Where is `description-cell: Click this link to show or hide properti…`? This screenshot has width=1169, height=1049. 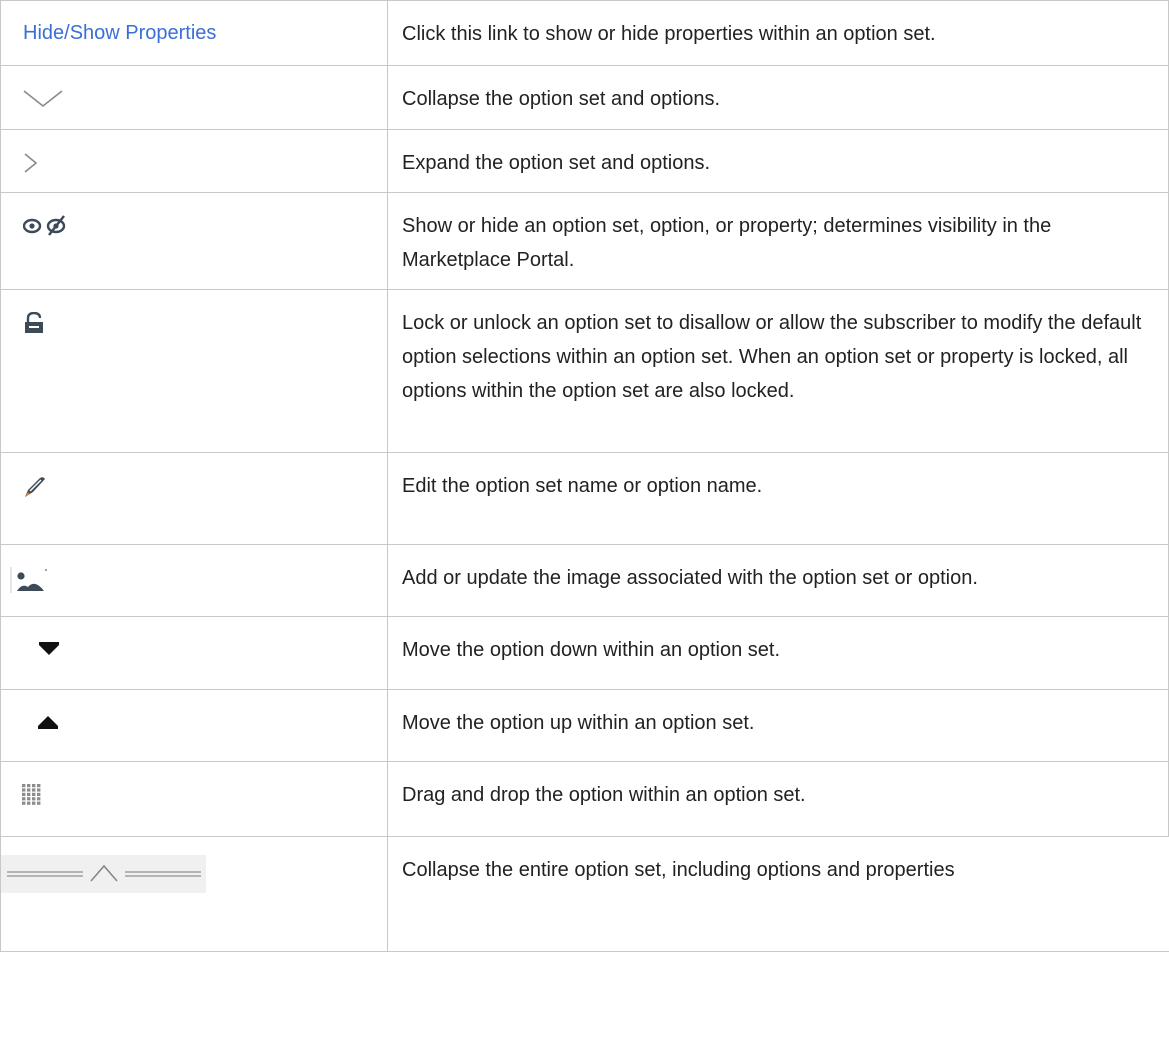 description-cell: Click this link to show or hide properti… is located at coordinates (778, 33).